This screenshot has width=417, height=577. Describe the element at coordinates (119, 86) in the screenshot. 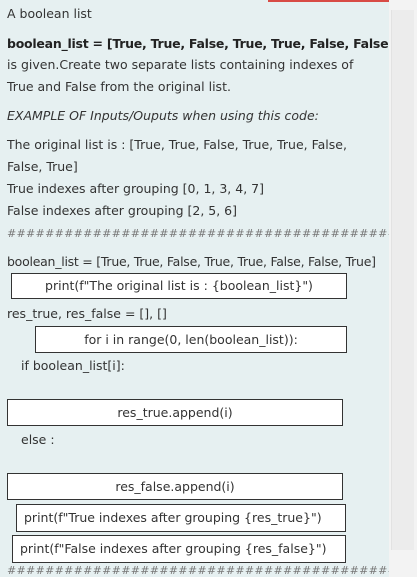

I see `statement-line: True and False from the original list.` at that location.